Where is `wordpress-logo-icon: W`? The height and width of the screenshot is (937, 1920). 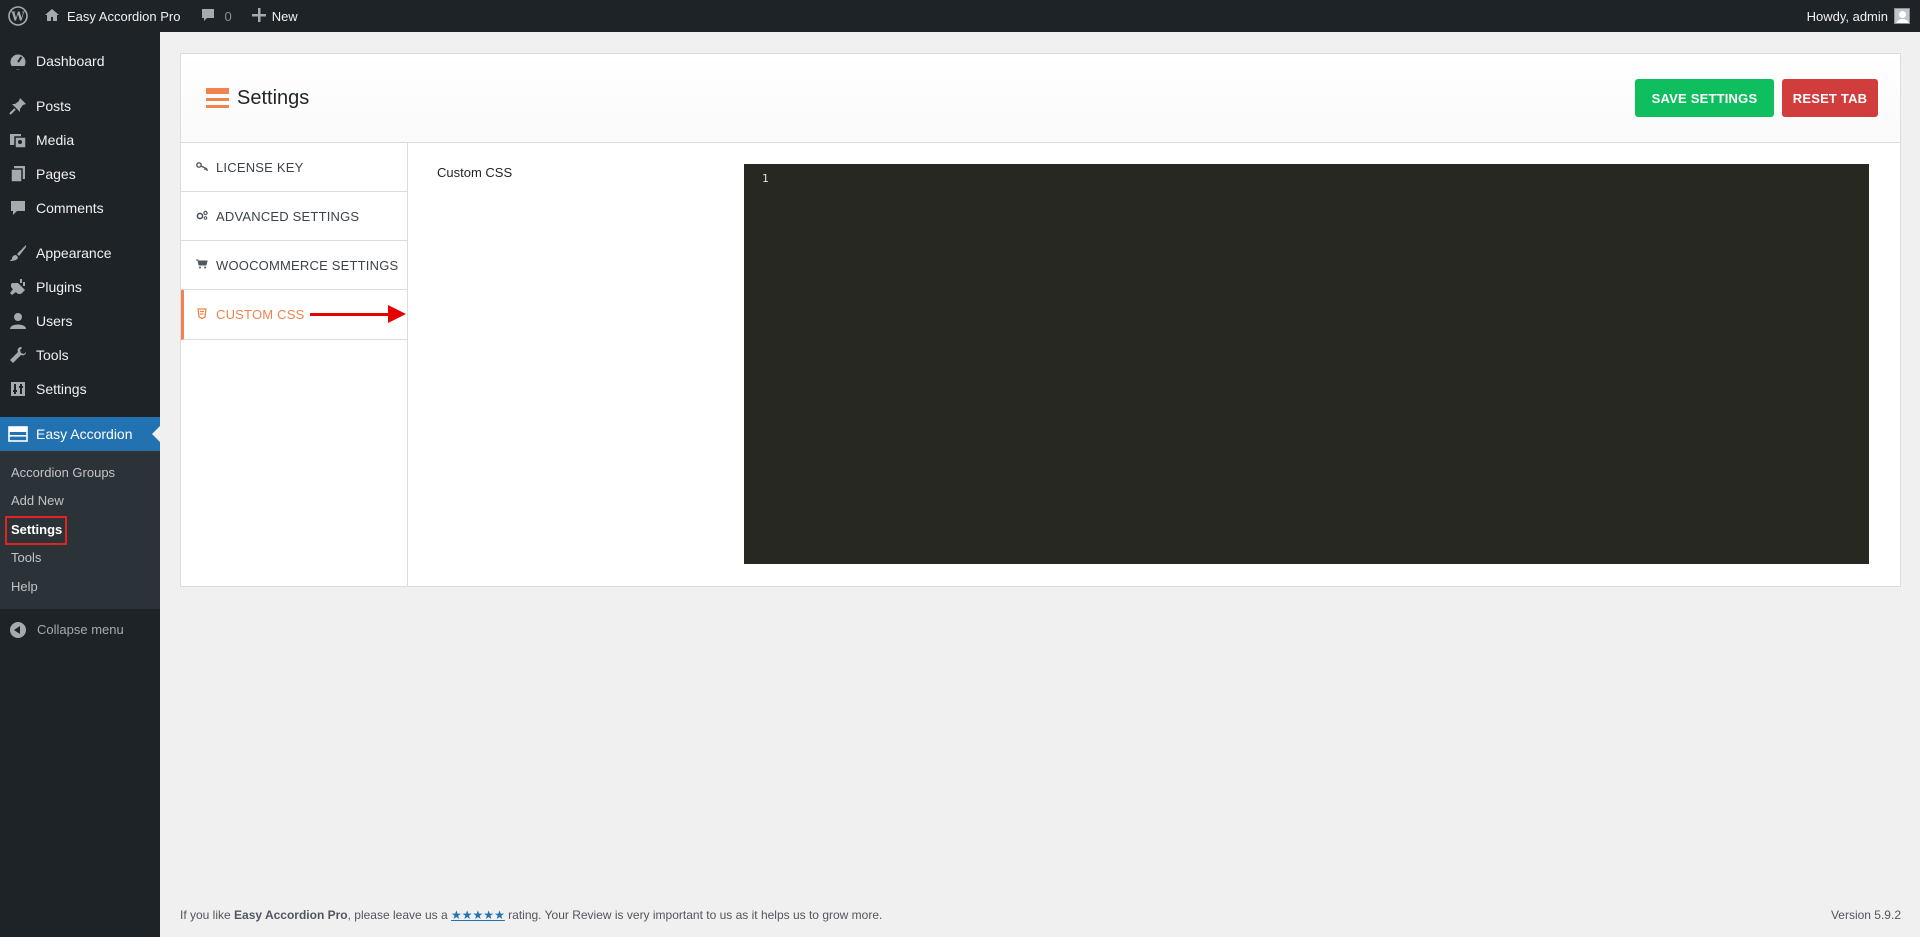 wordpress-logo-icon: W is located at coordinates (18, 16).